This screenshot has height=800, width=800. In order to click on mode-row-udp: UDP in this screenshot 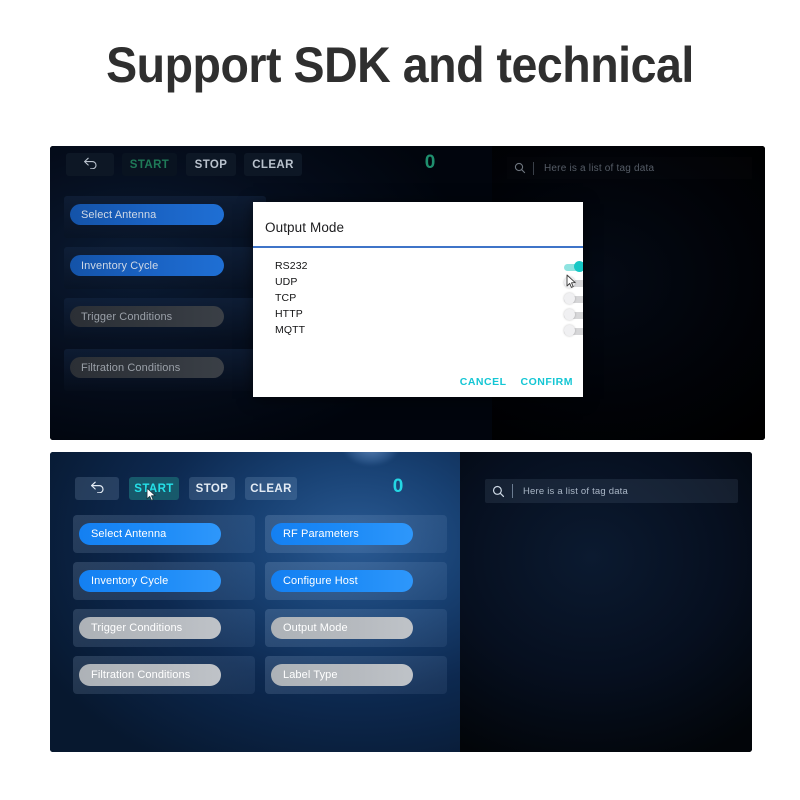, I will do `click(418, 282)`.